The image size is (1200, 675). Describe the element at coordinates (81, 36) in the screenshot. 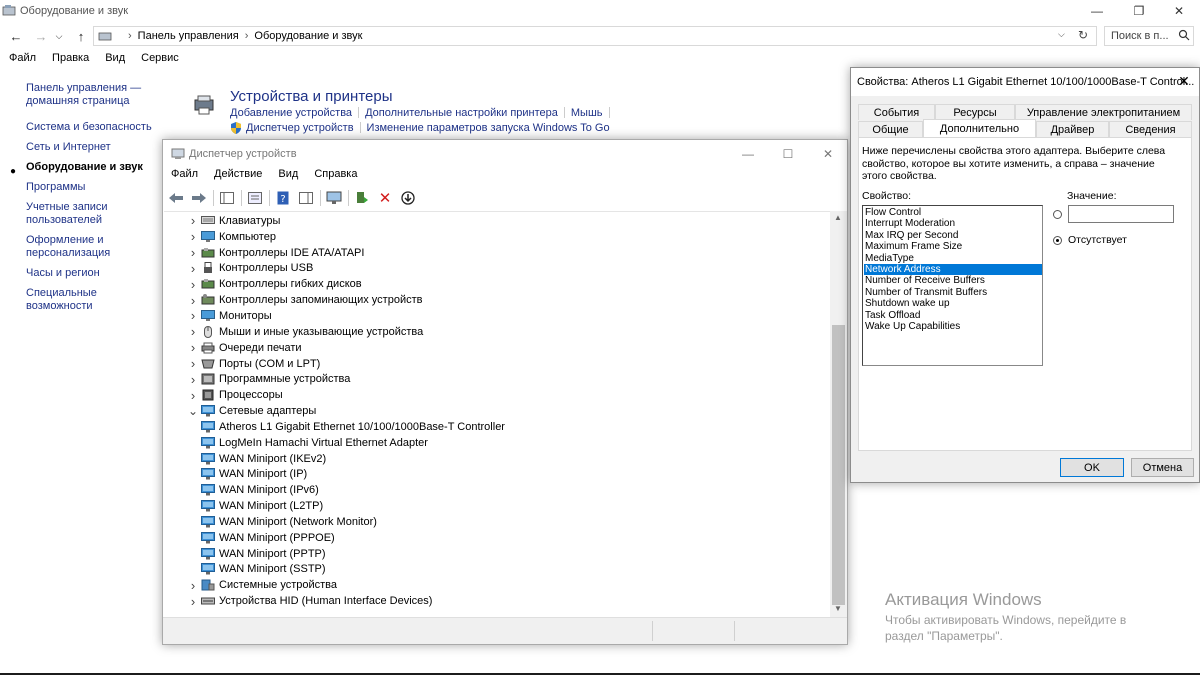

I see `up-arrow-icon: ↑` at that location.